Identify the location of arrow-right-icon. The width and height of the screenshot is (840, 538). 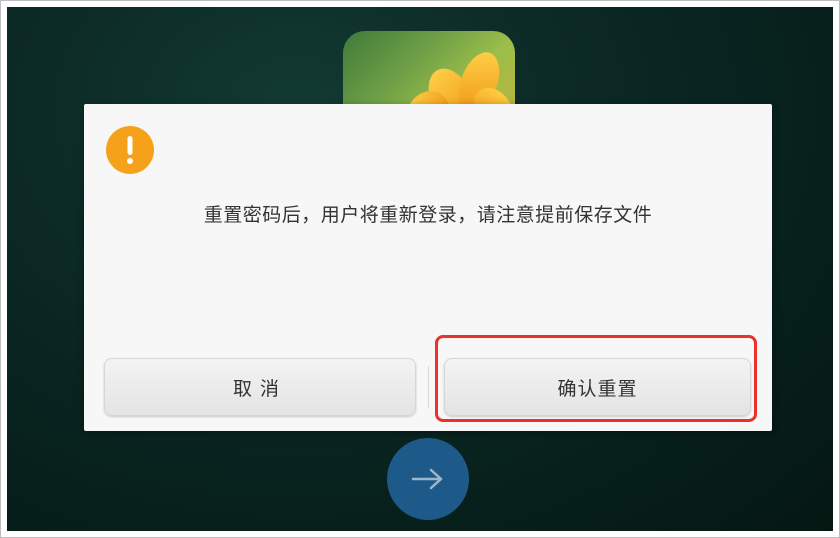
(427, 479).